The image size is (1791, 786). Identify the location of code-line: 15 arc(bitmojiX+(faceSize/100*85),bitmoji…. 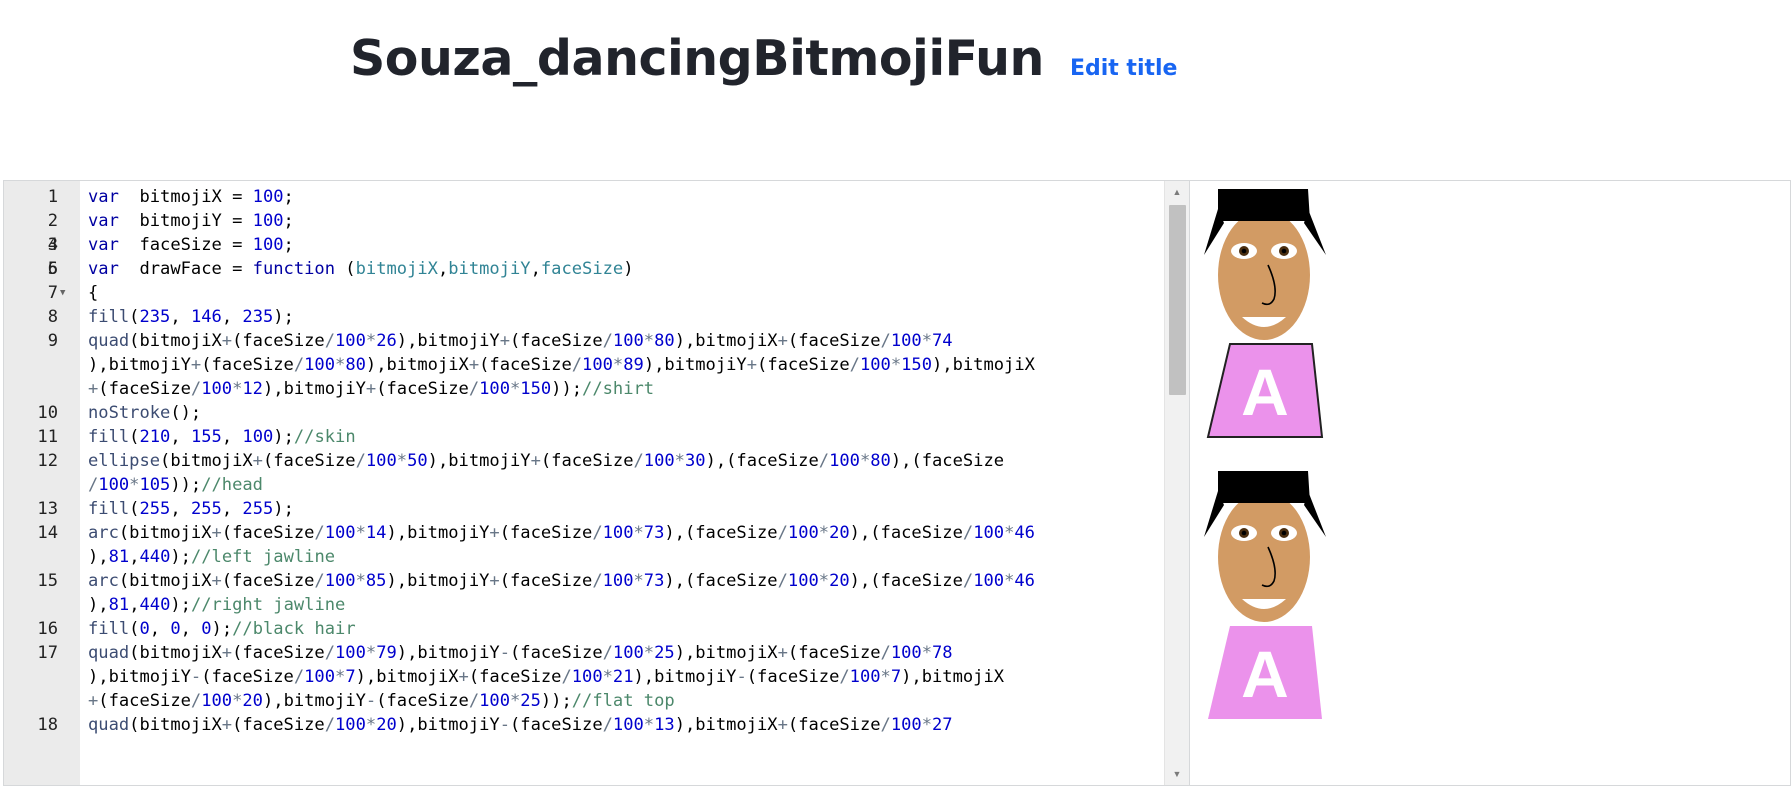
(600, 581).